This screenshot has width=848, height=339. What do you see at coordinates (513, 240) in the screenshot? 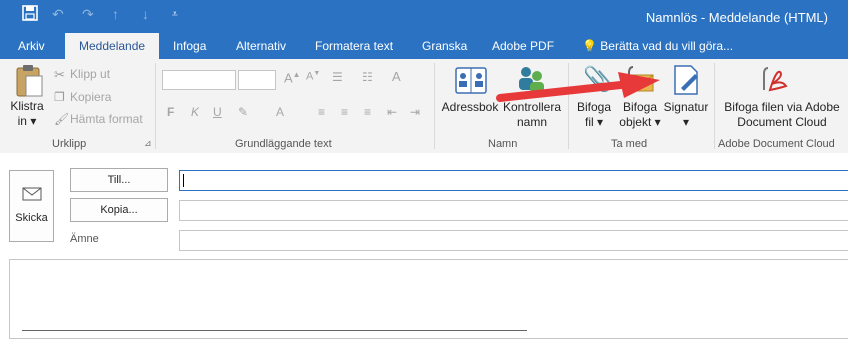
I see `subject-field` at bounding box center [513, 240].